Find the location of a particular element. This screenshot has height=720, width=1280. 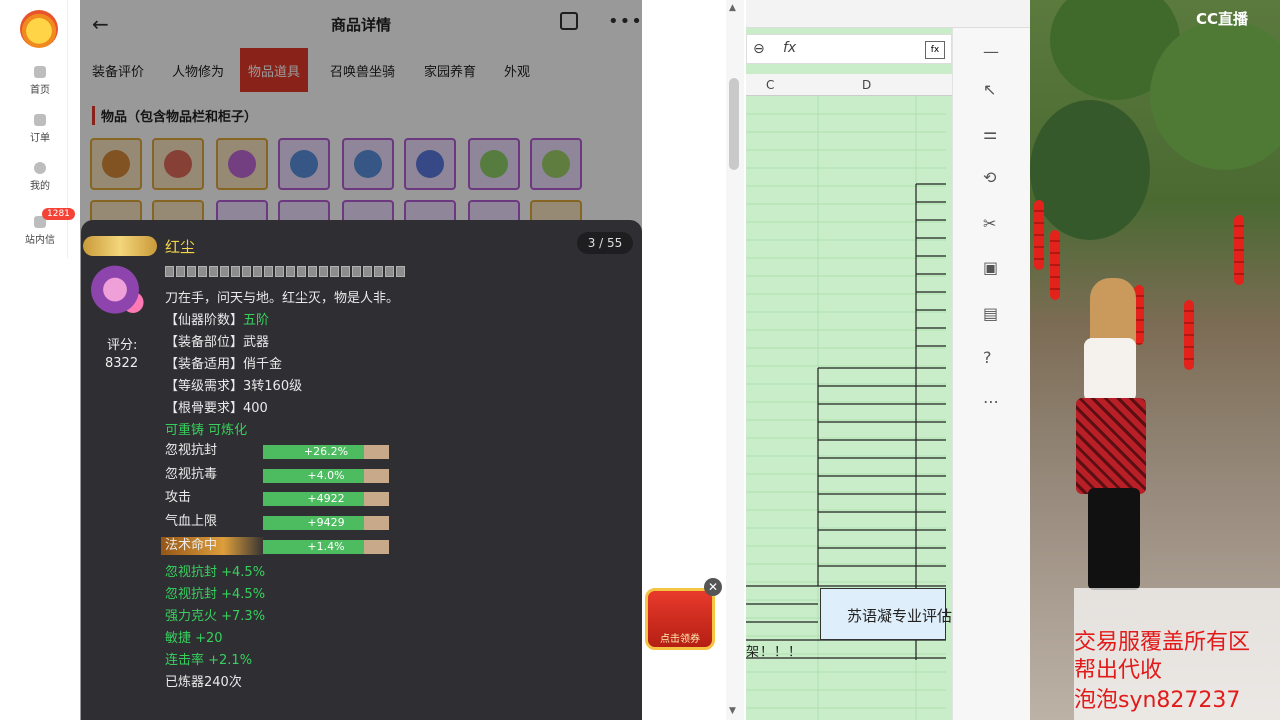

minimize-icon: — is located at coordinates (991, 51).